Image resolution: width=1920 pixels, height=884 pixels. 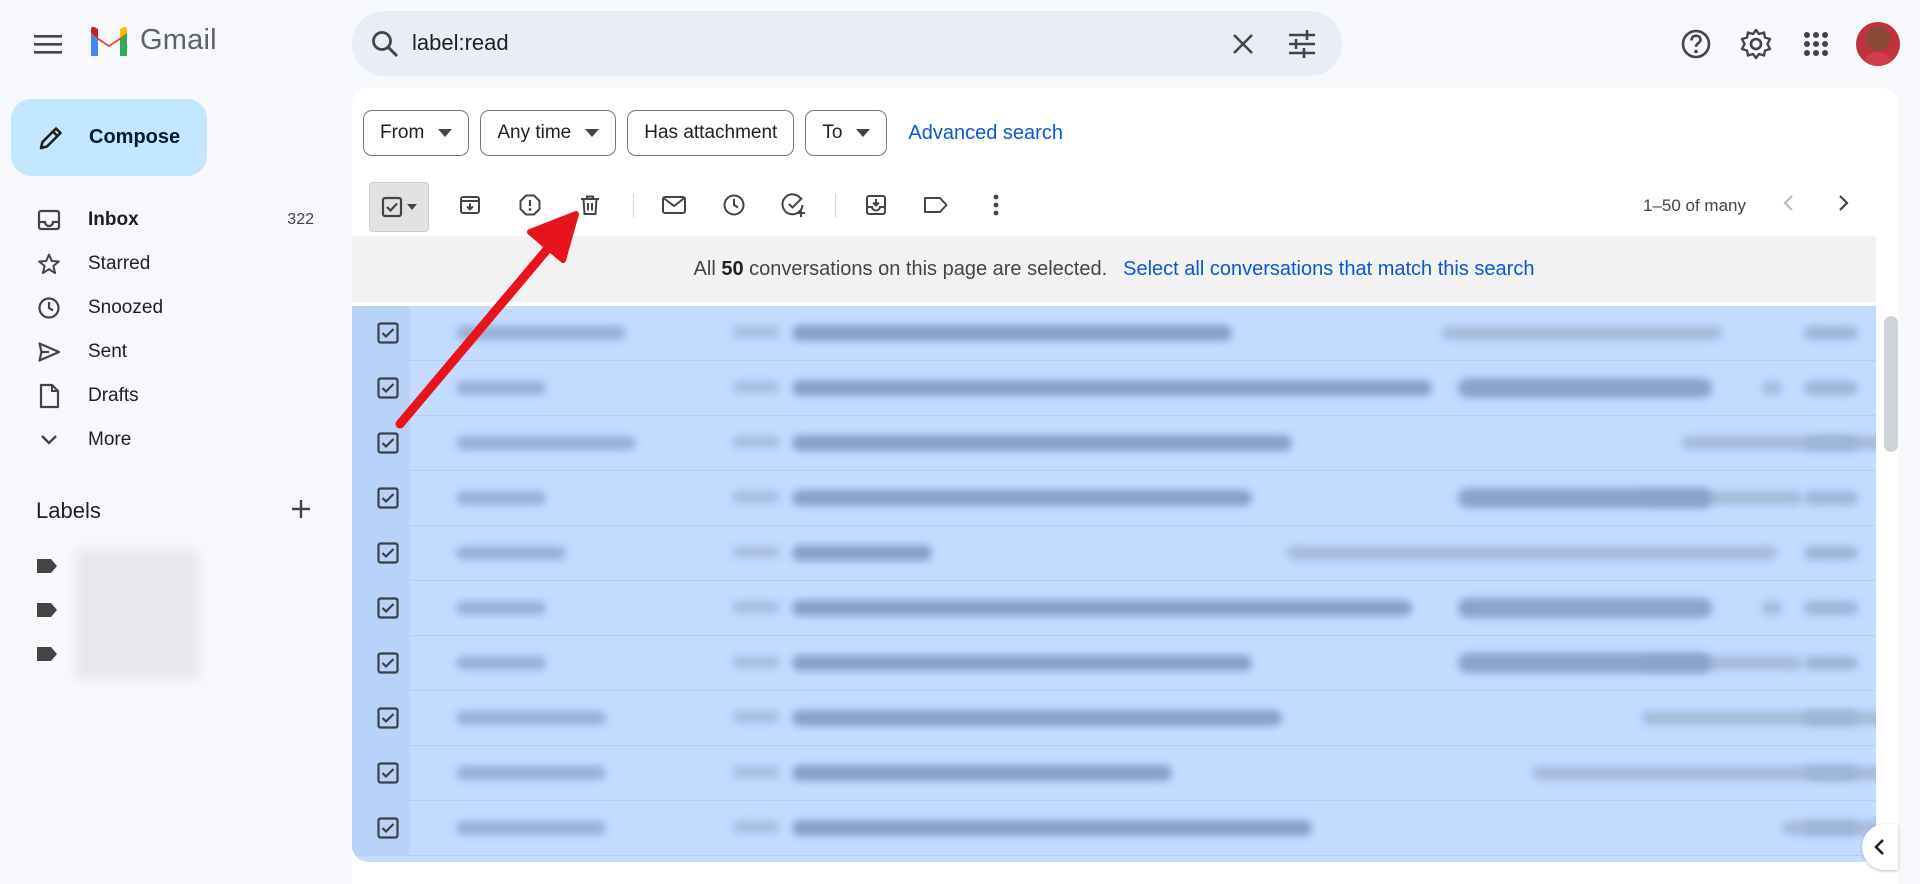 I want to click on filter-from-chip: From, so click(x=416, y=133).